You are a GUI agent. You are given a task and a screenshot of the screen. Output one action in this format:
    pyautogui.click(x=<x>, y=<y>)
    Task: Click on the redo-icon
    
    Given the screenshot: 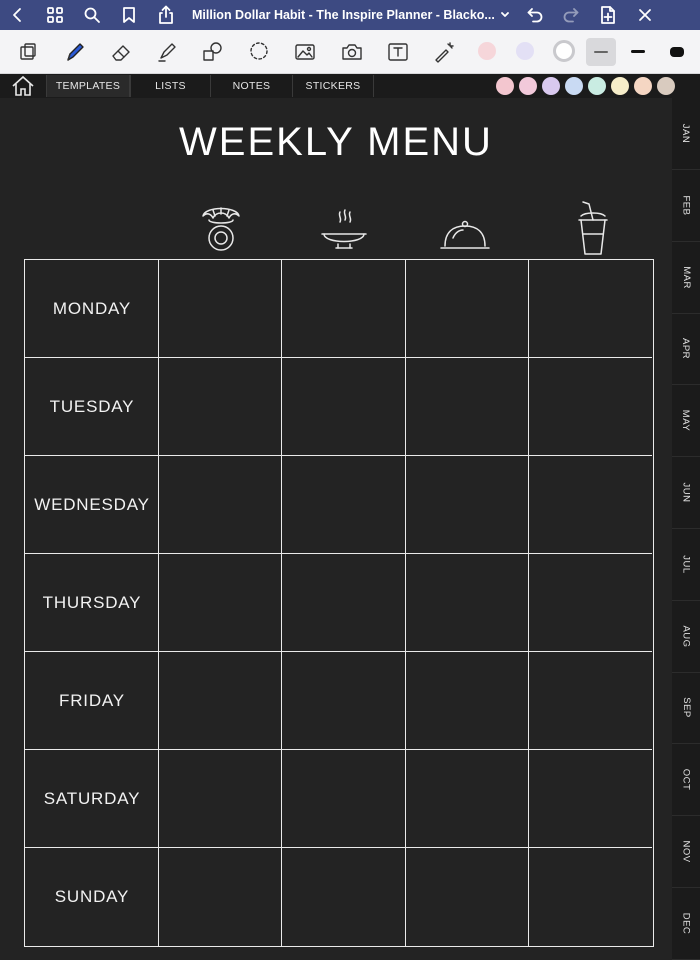 What is the action you would take?
    pyautogui.click(x=571, y=15)
    